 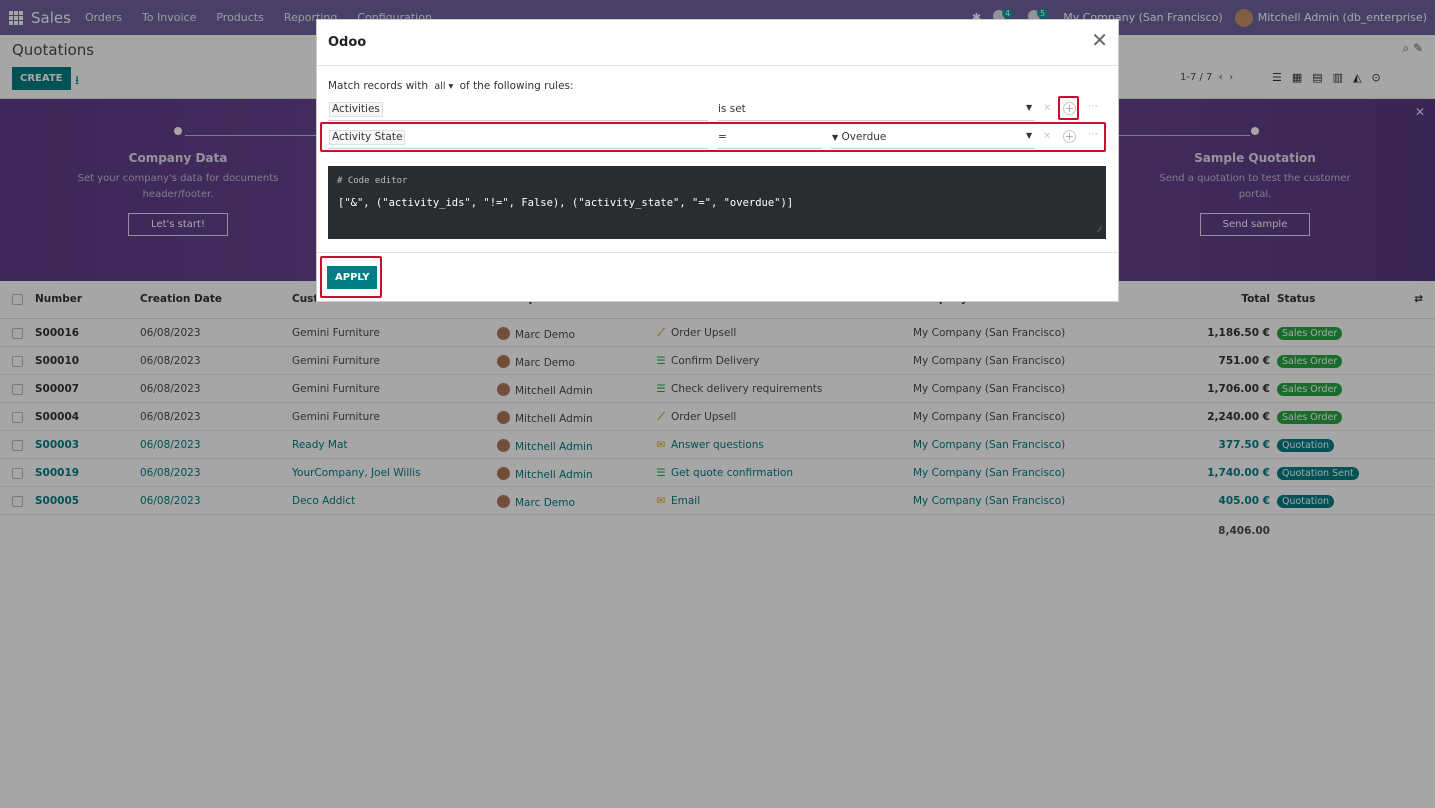 What do you see at coordinates (356, 109) in the screenshot?
I see `rule-field-select: Activities` at bounding box center [356, 109].